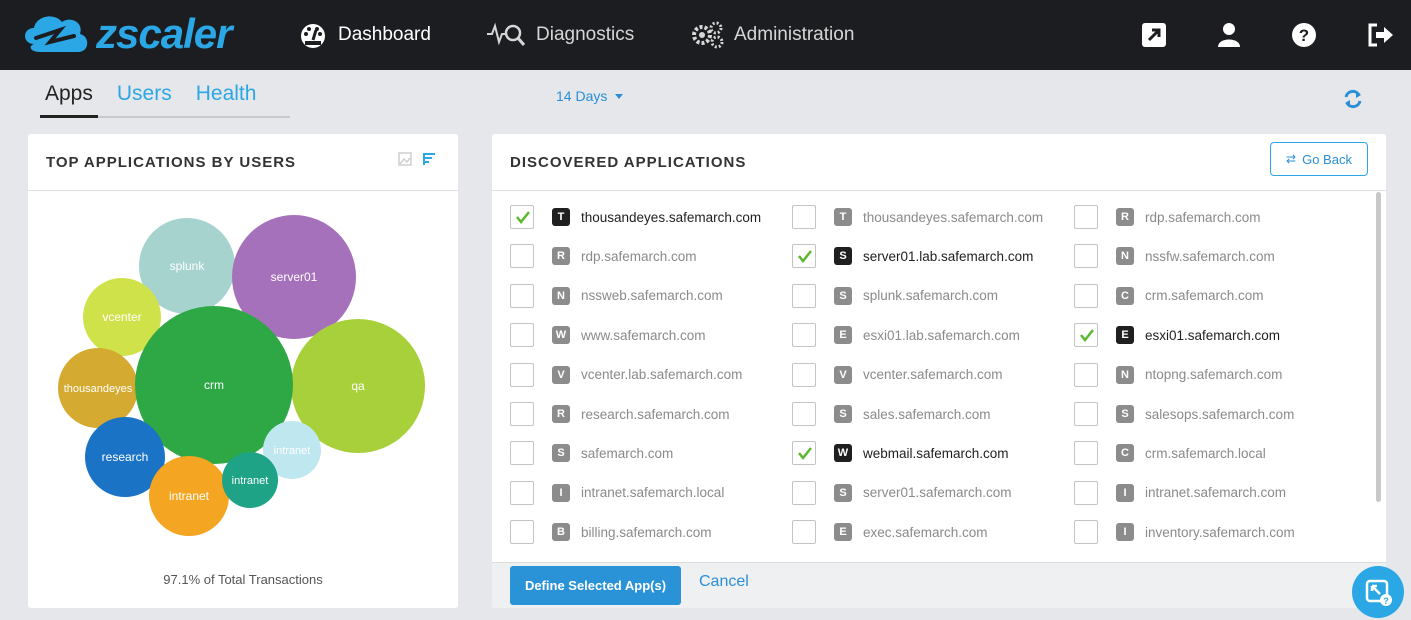 The width and height of the screenshot is (1411, 620). Describe the element at coordinates (582, 96) in the screenshot. I see `time-range-label: 14 Days` at that location.